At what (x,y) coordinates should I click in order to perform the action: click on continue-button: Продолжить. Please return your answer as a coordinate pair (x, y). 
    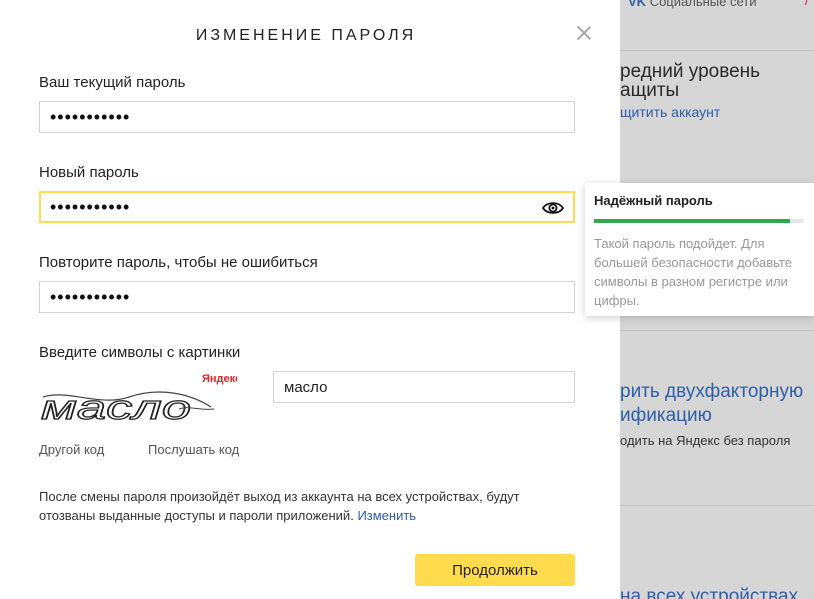
    Looking at the image, I should click on (495, 570).